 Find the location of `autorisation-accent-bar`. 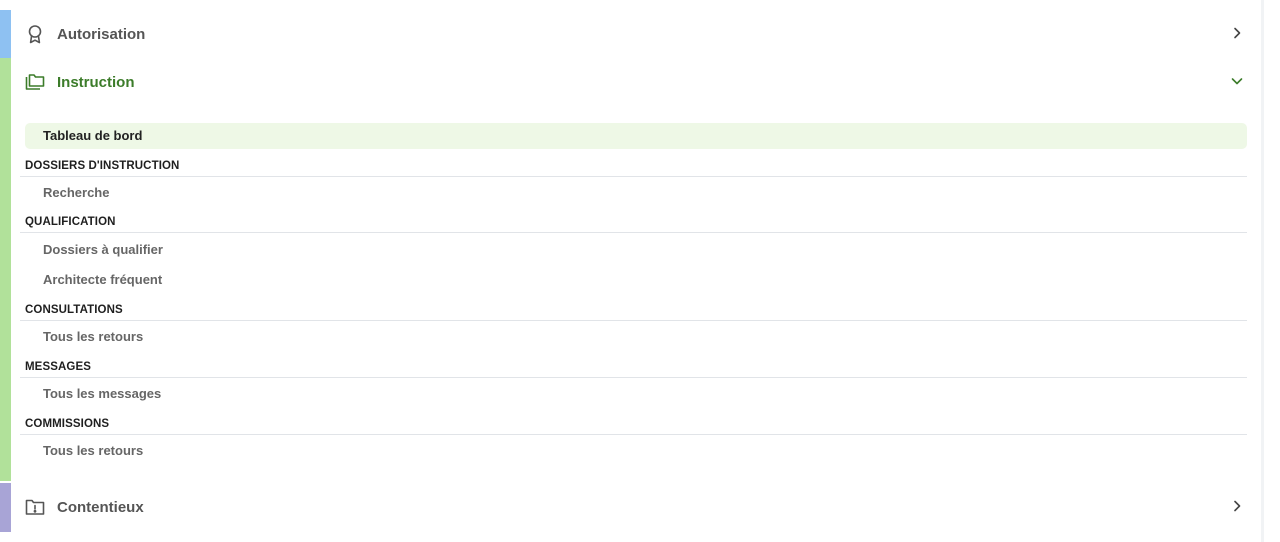

autorisation-accent-bar is located at coordinates (5, 34).